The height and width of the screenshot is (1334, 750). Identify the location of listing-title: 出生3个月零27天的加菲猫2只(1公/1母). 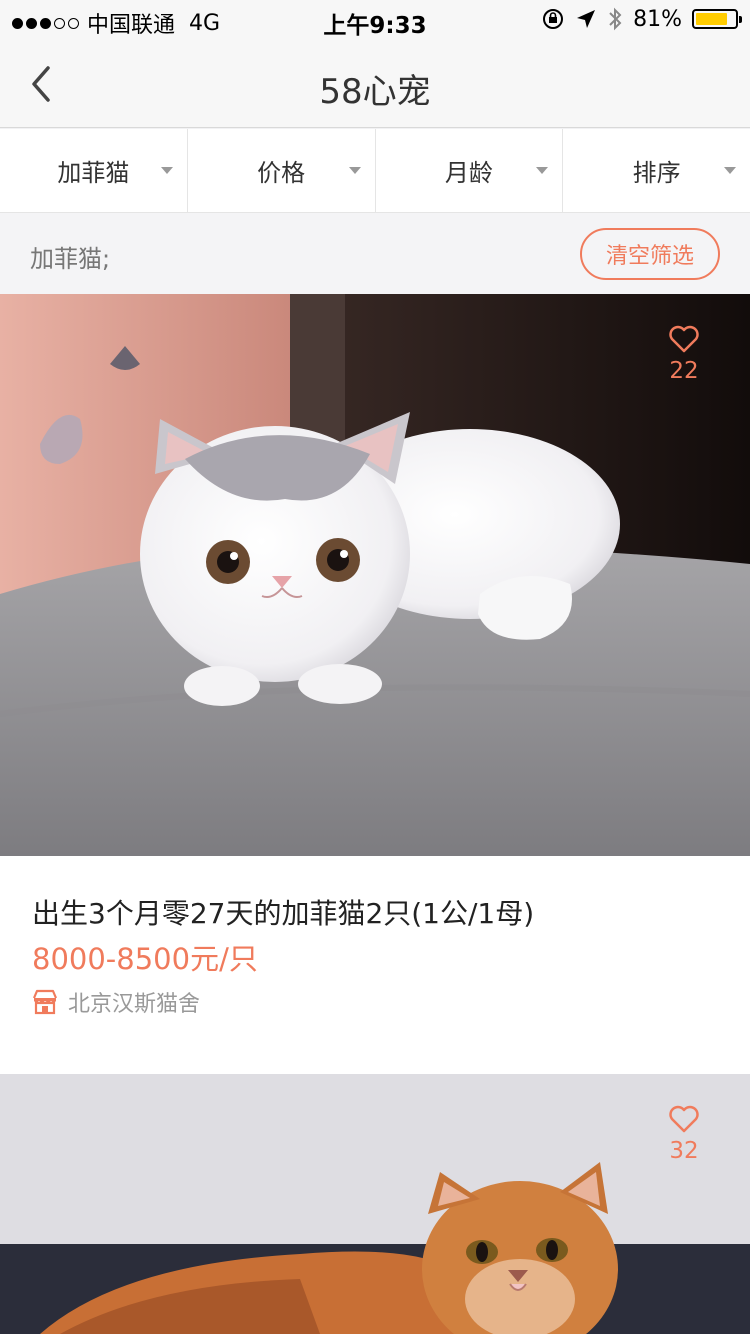
(283, 912).